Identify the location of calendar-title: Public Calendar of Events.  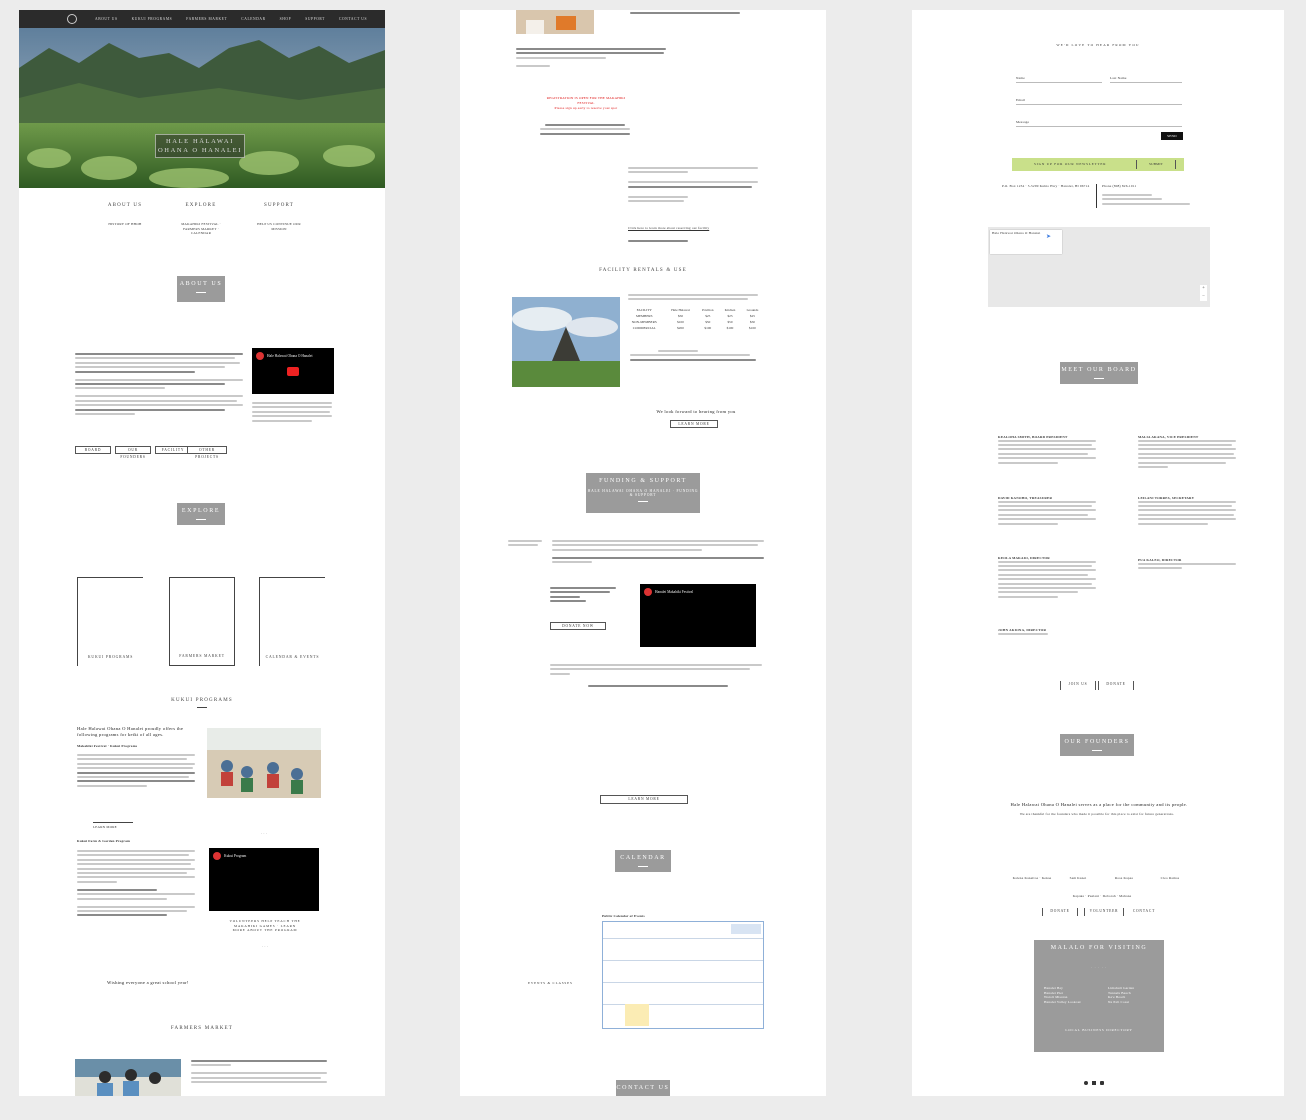
(623, 916).